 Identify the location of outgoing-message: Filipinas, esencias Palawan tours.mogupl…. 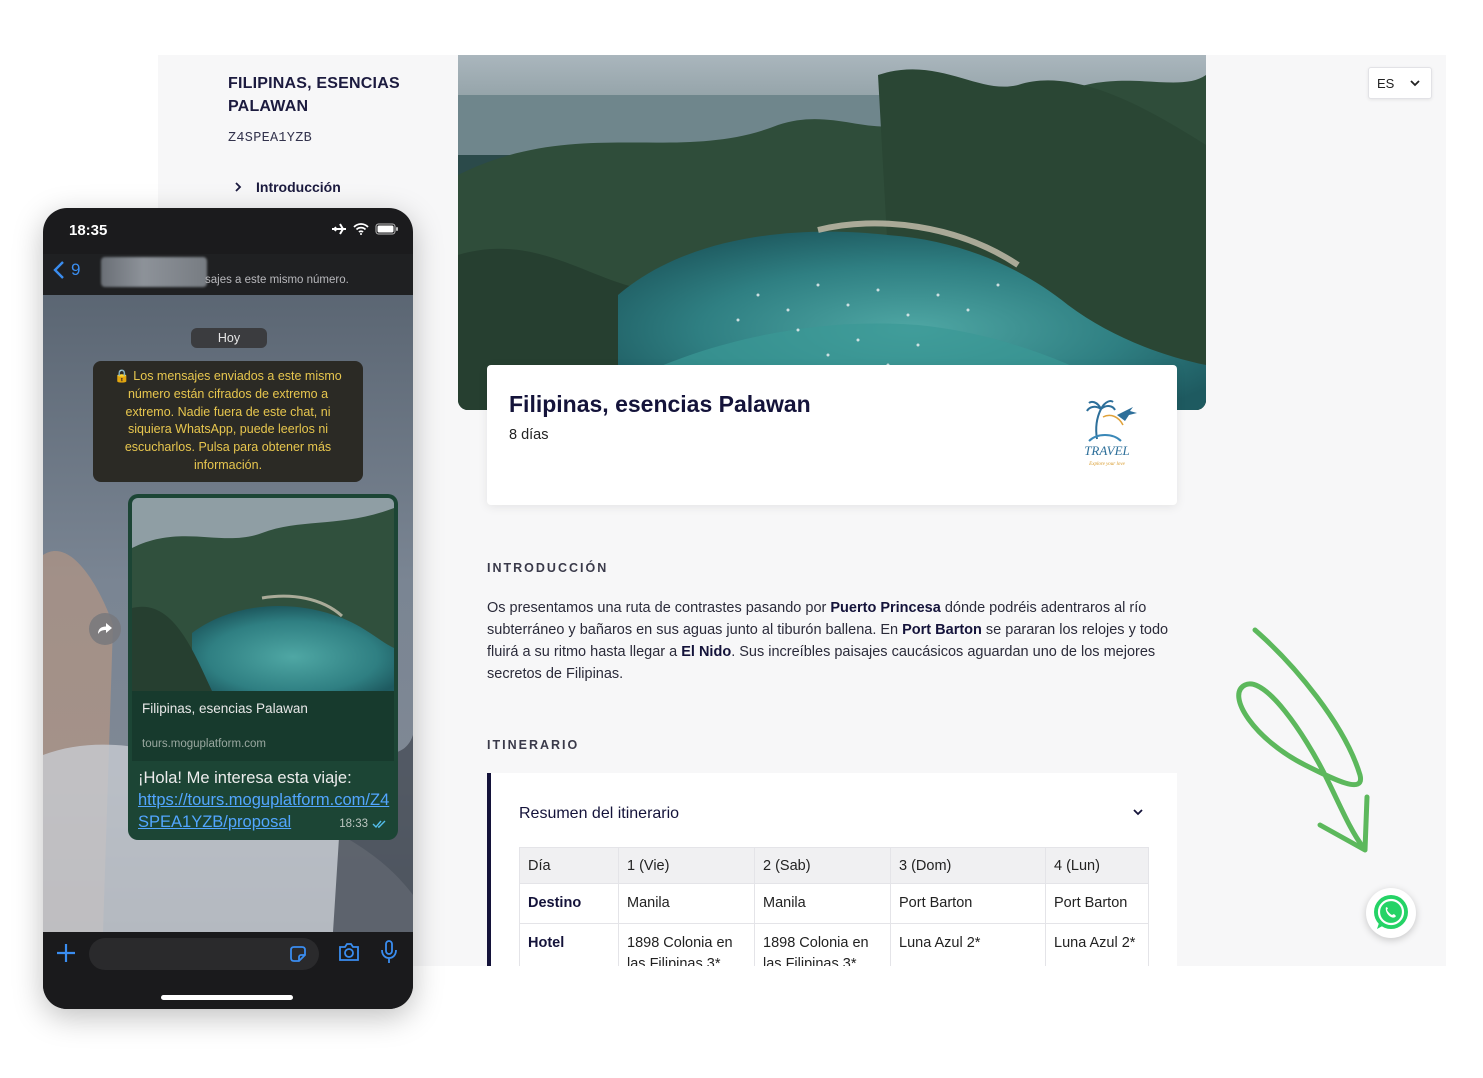
(263, 667).